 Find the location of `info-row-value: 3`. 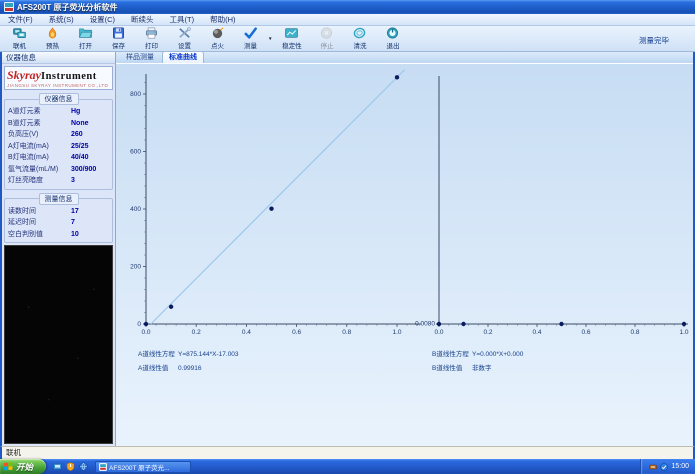

info-row-value: 3 is located at coordinates (73, 180).